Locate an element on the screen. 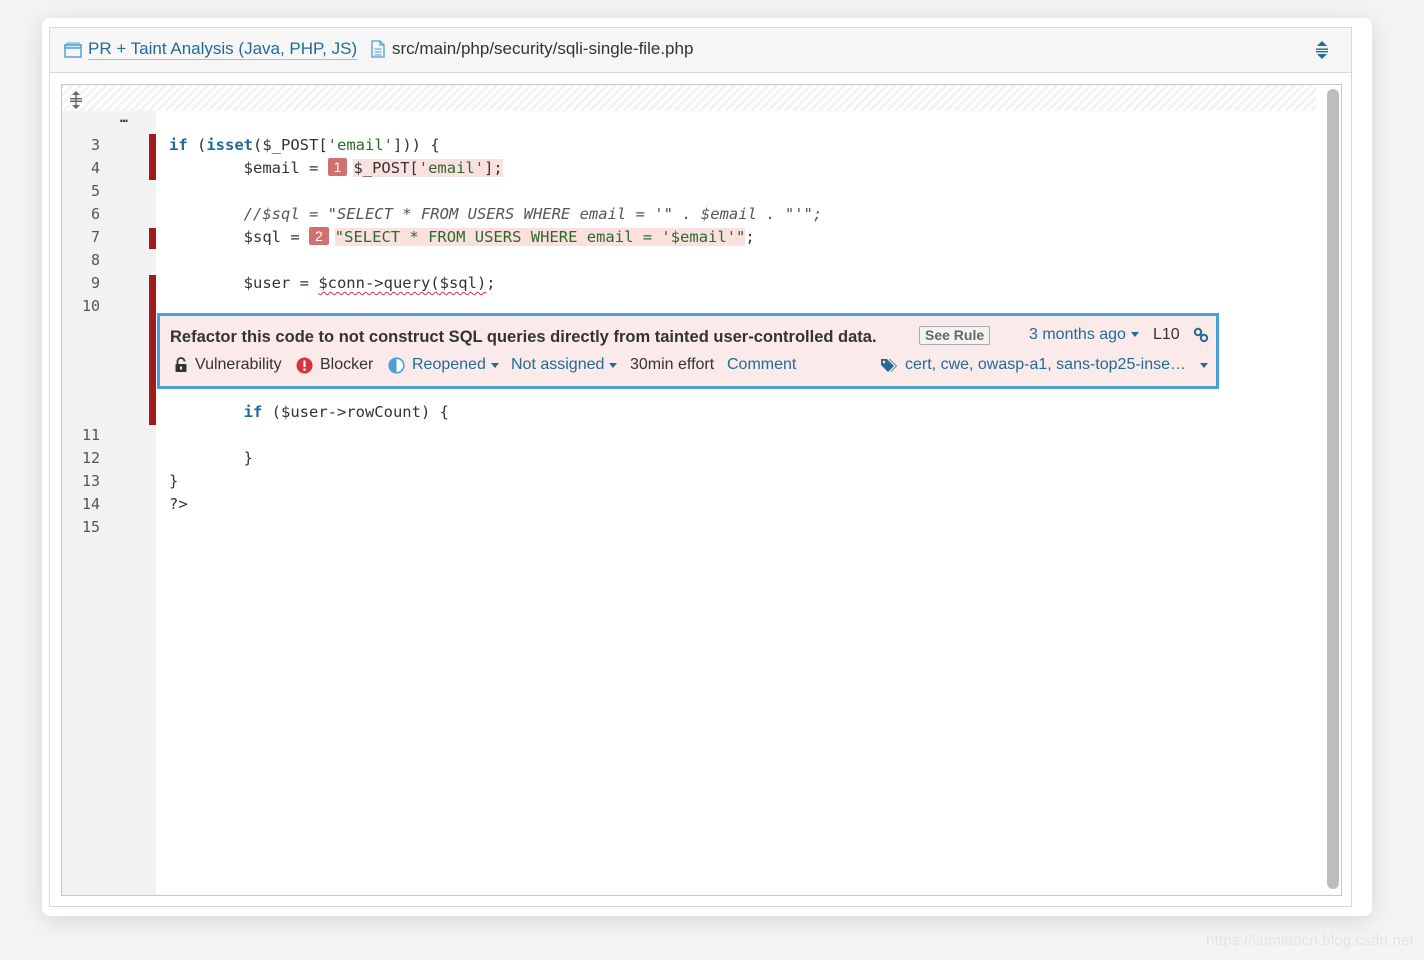 This screenshot has width=1424, height=960. issue-status-dropdown: Reopened is located at coordinates (443, 365).